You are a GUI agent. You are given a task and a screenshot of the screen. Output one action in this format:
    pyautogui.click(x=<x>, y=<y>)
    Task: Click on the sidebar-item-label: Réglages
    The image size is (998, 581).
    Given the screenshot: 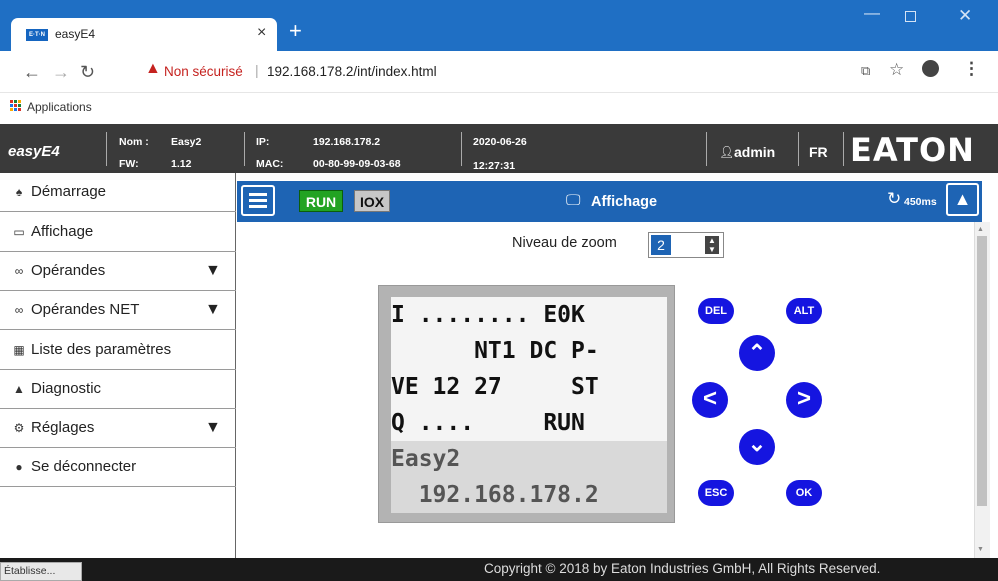 What is the action you would take?
    pyautogui.click(x=63, y=427)
    